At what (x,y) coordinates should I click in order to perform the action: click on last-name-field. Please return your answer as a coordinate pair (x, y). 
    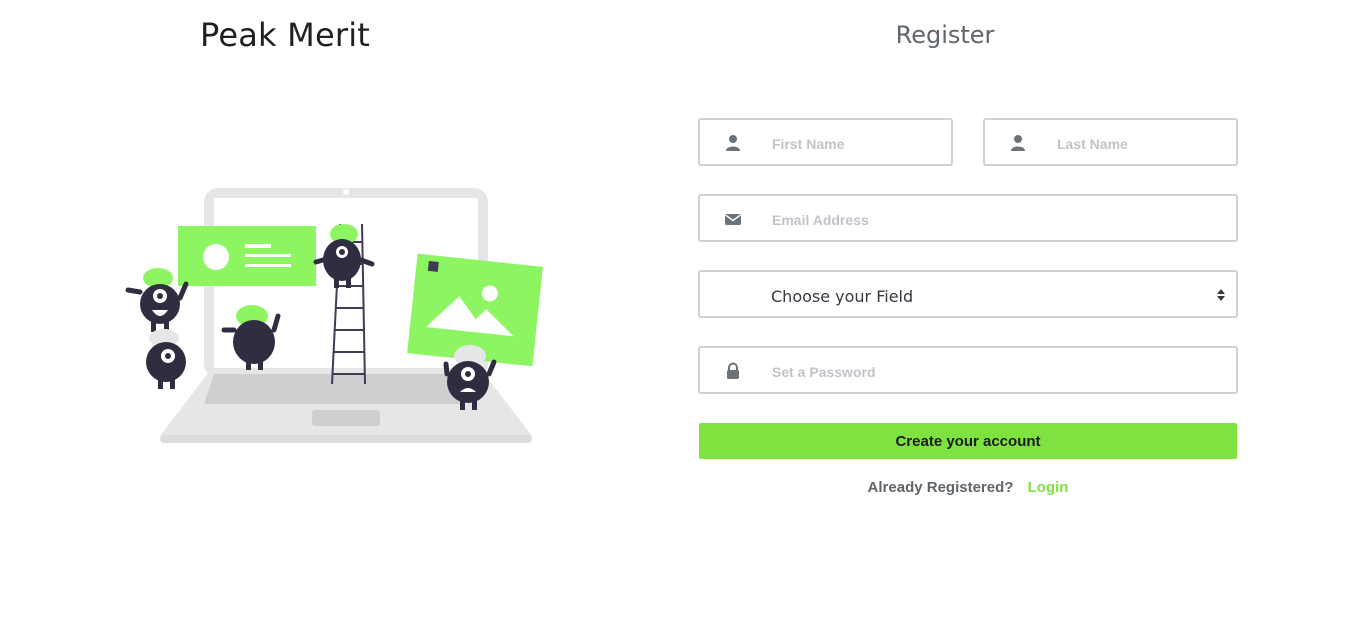
    Looking at the image, I should click on (1110, 142).